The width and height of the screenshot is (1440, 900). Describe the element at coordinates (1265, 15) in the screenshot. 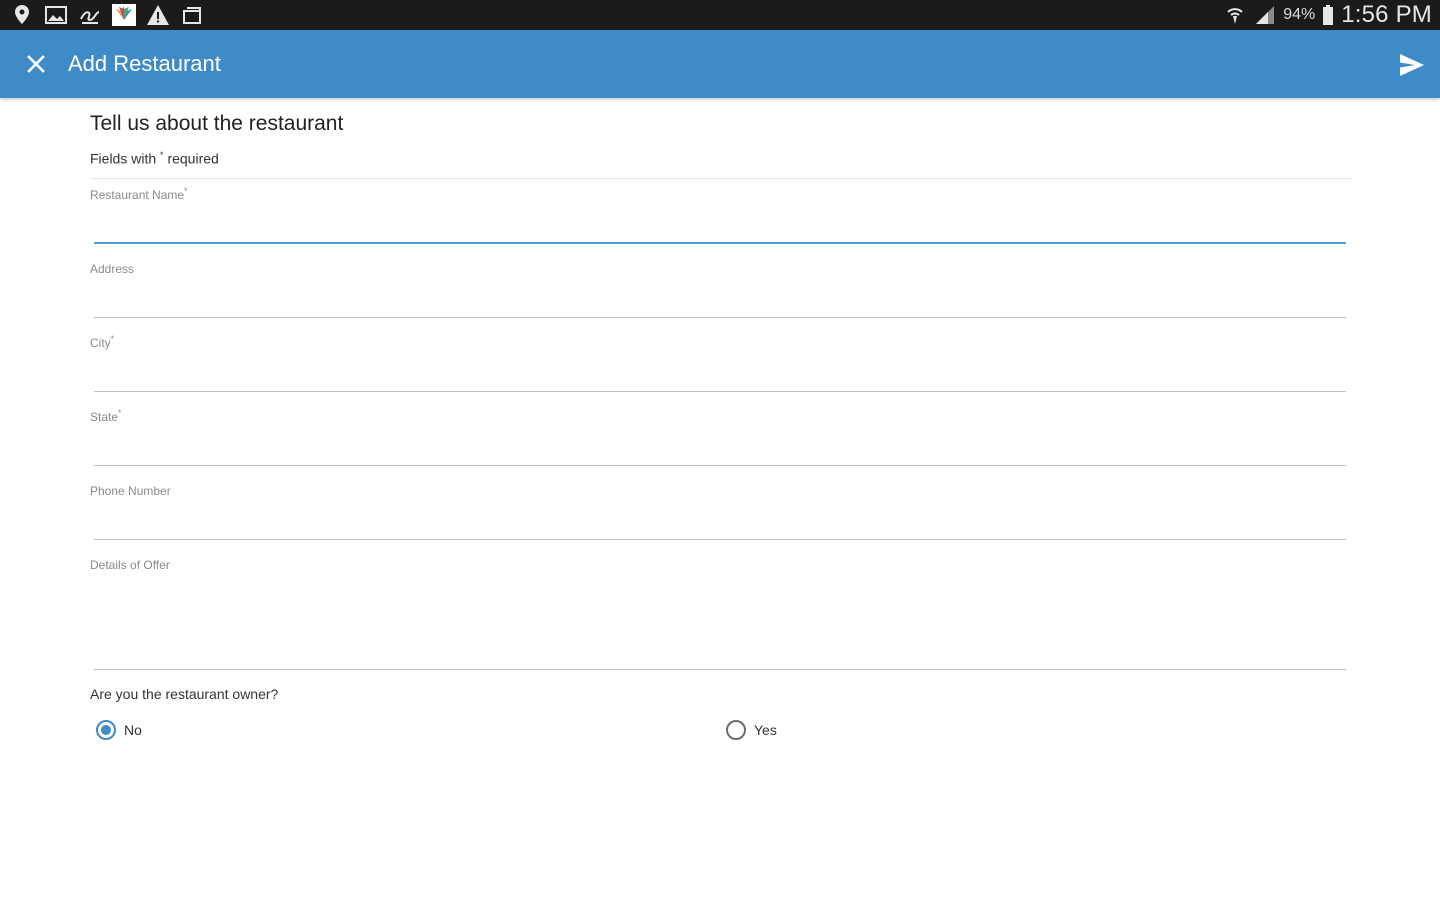

I see `signal-icon` at that location.